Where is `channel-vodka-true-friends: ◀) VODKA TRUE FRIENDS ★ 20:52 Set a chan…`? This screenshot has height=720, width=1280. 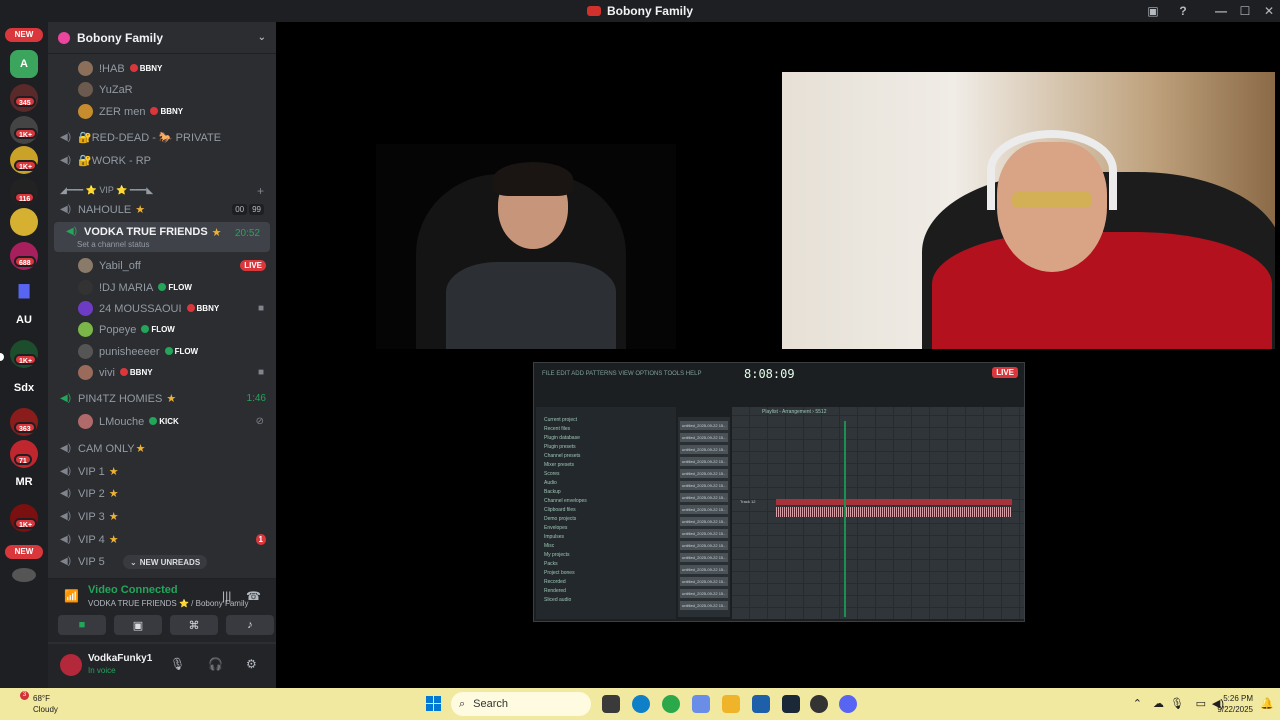 channel-vodka-true-friends: ◀) VODKA TRUE FRIENDS ★ 20:52 Set a chan… is located at coordinates (162, 237).